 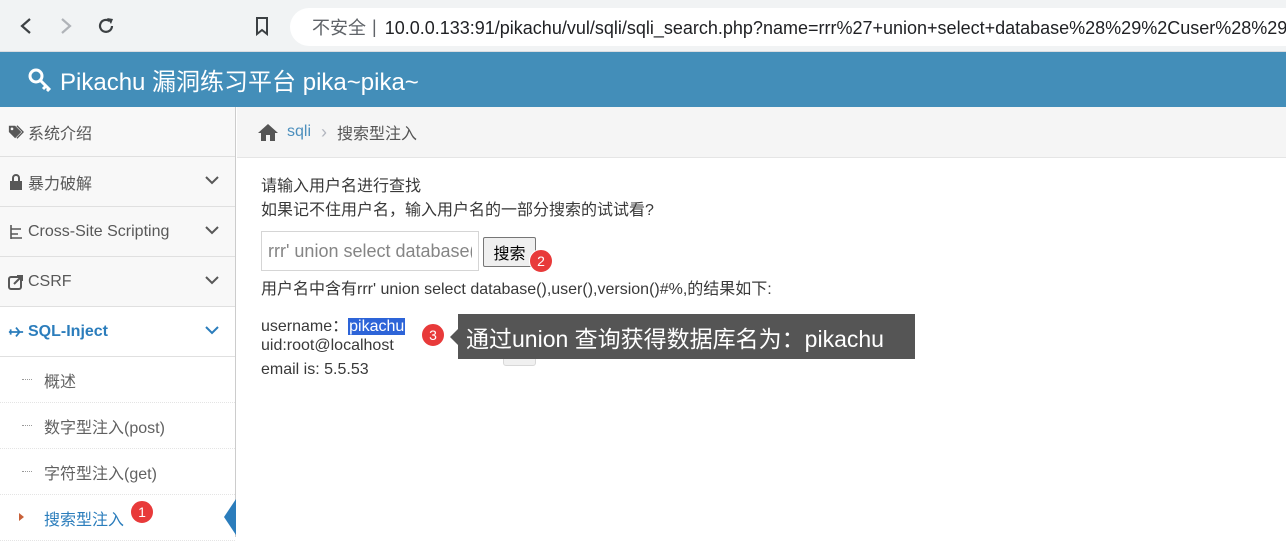 What do you see at coordinates (40, 80) in the screenshot?
I see `key-icon` at bounding box center [40, 80].